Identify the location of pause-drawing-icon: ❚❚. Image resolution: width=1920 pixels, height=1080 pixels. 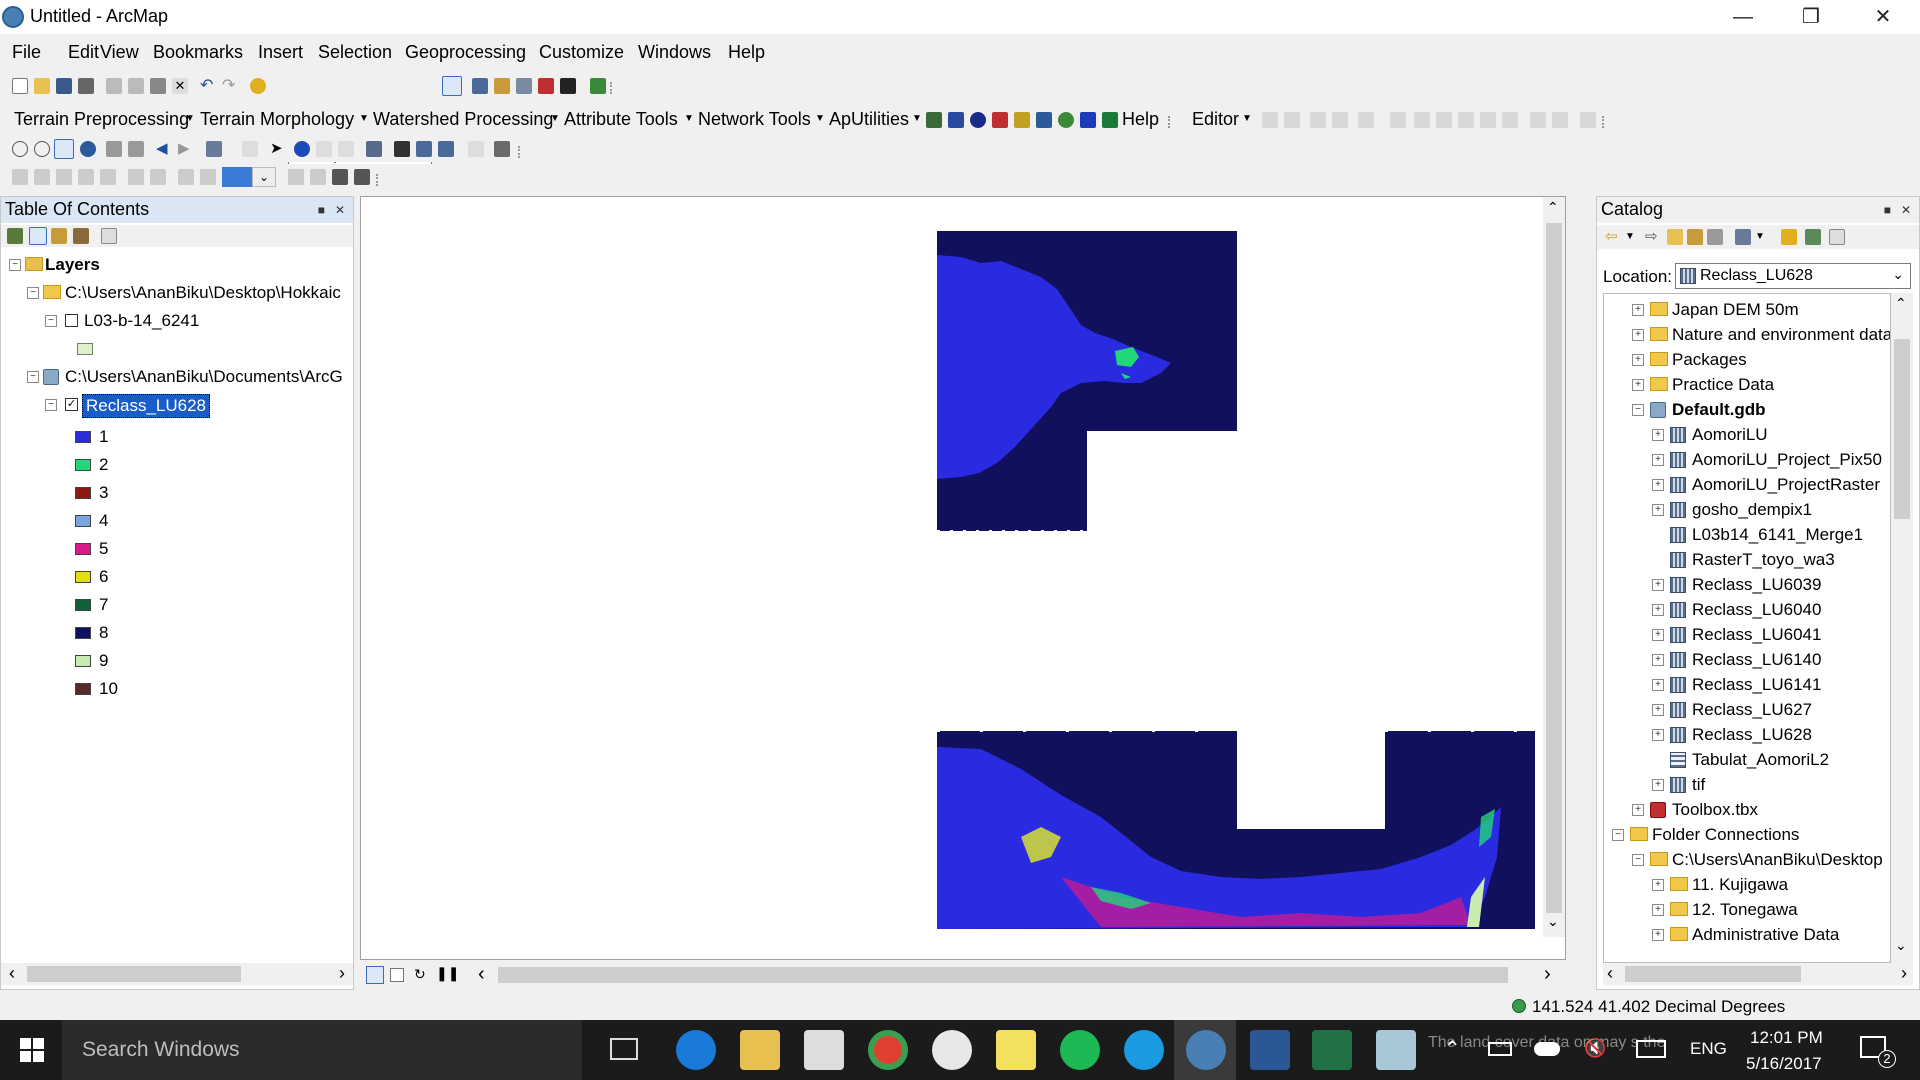
(447, 973).